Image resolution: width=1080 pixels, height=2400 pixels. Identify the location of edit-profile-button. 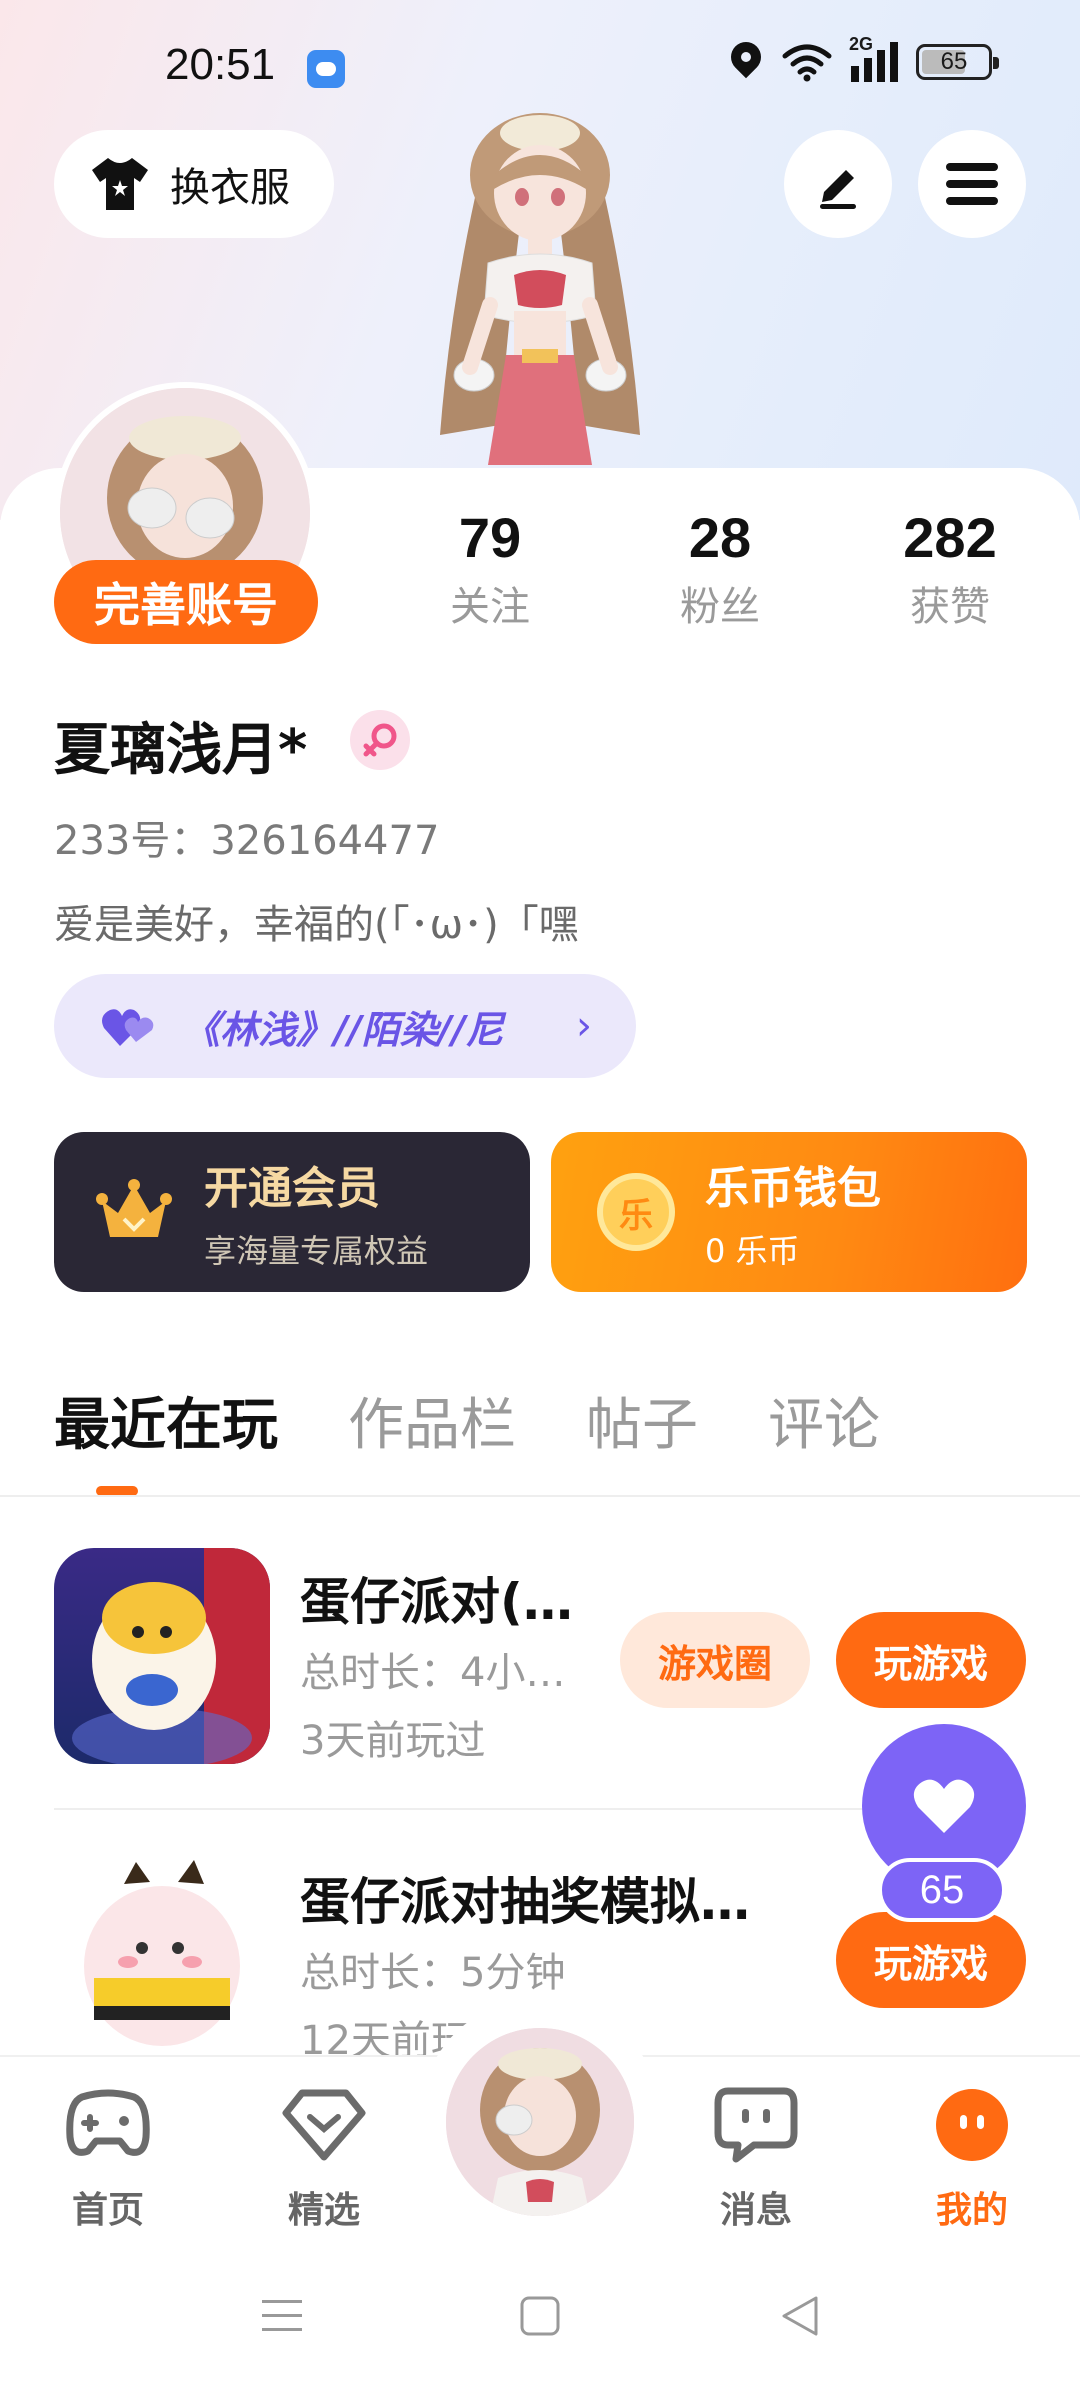
(838, 184).